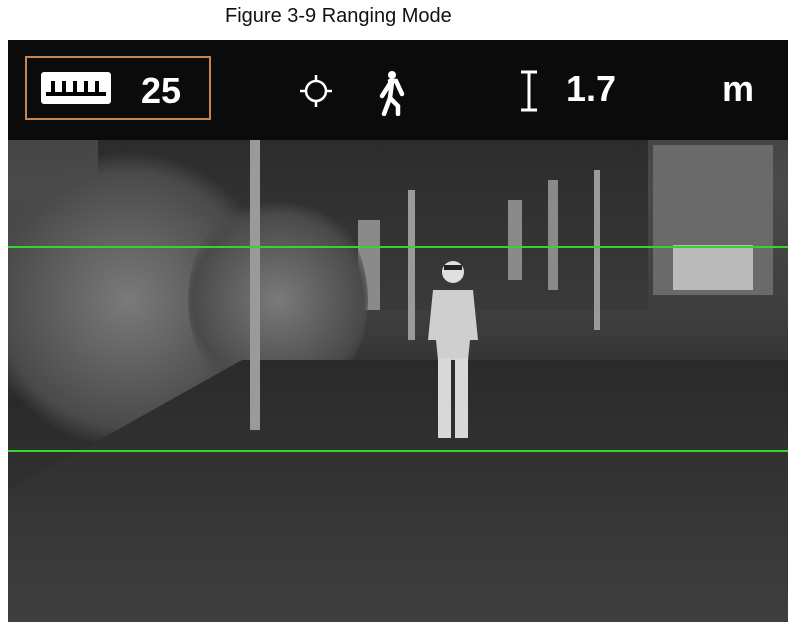 The width and height of the screenshot is (794, 631). I want to click on walking-person-icon, so click(392, 93).